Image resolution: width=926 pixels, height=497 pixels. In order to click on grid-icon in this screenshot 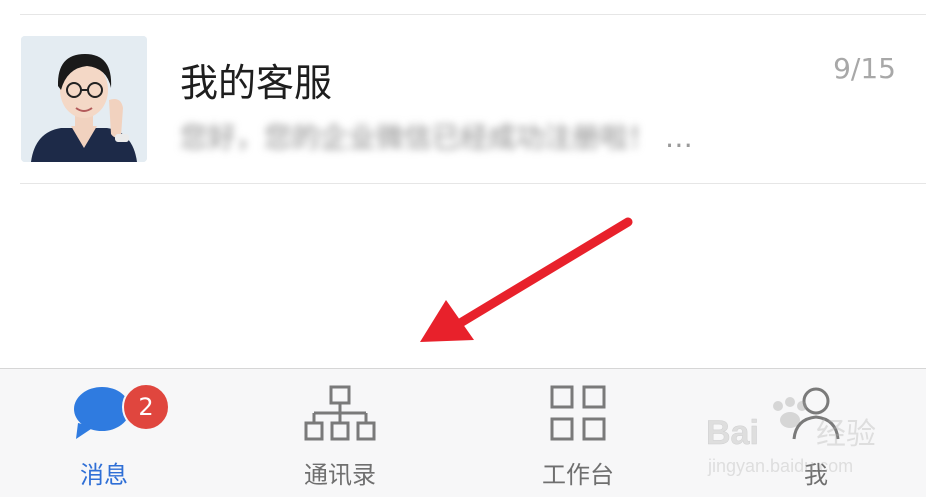, I will do `click(578, 415)`.